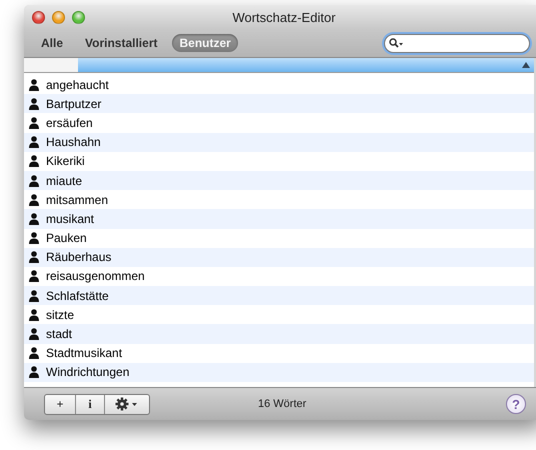 The image size is (536, 450). What do you see at coordinates (279, 257) in the screenshot?
I see `word-row: Räuberhaus` at bounding box center [279, 257].